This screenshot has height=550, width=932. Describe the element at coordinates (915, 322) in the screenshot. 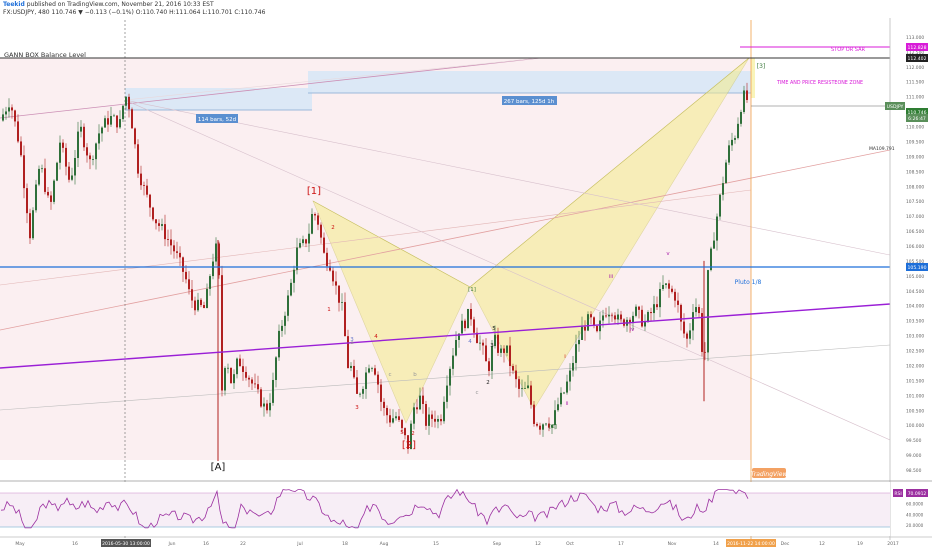

I see `price-tick-label: 103.500` at that location.